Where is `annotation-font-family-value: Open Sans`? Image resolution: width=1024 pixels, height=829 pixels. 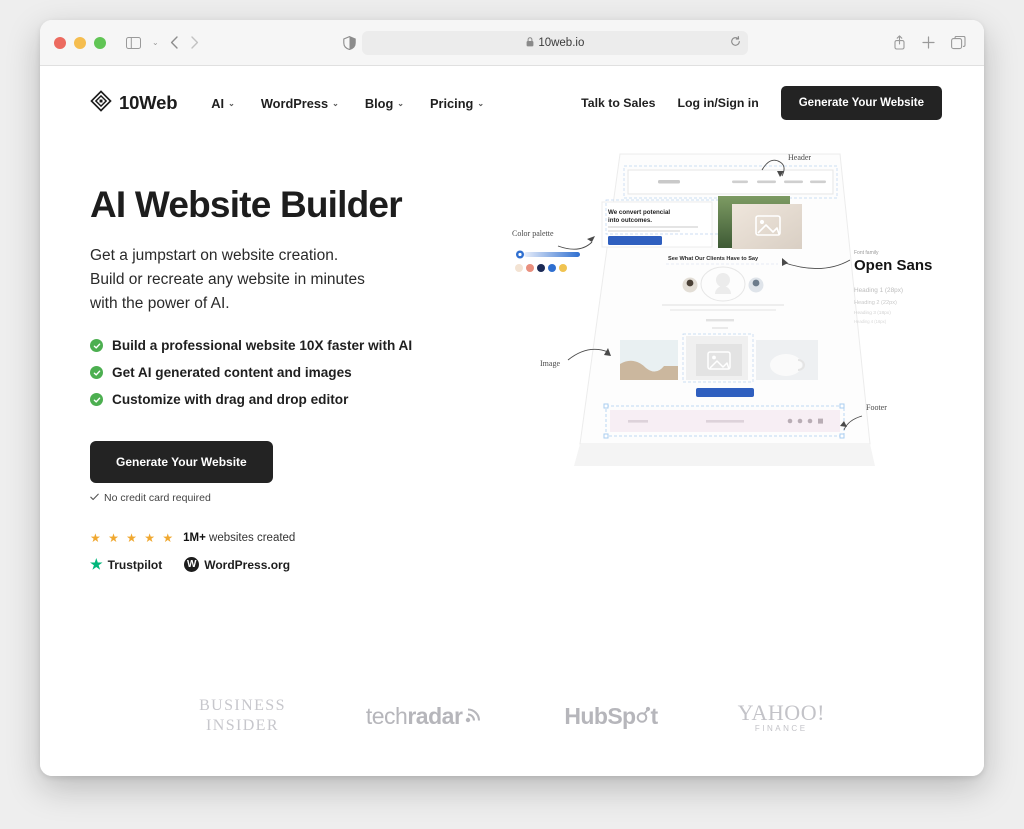 annotation-font-family-value: Open Sans is located at coordinates (893, 265).